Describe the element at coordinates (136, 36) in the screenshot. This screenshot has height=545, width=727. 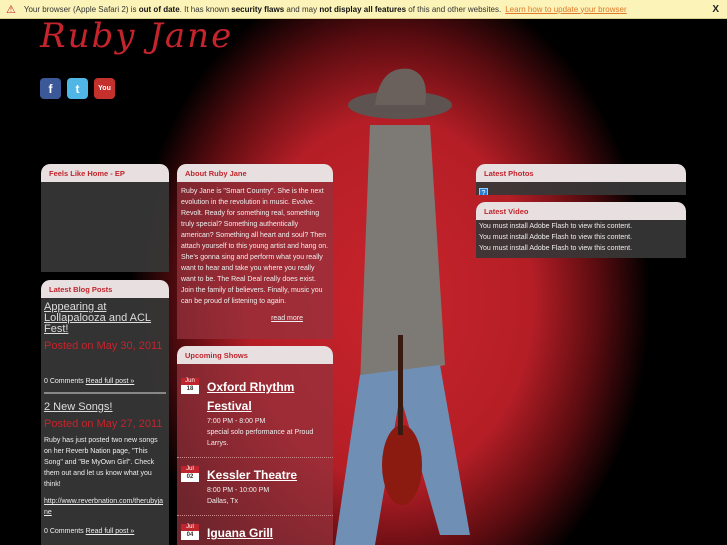
I see `logo: Ruby Jane` at that location.